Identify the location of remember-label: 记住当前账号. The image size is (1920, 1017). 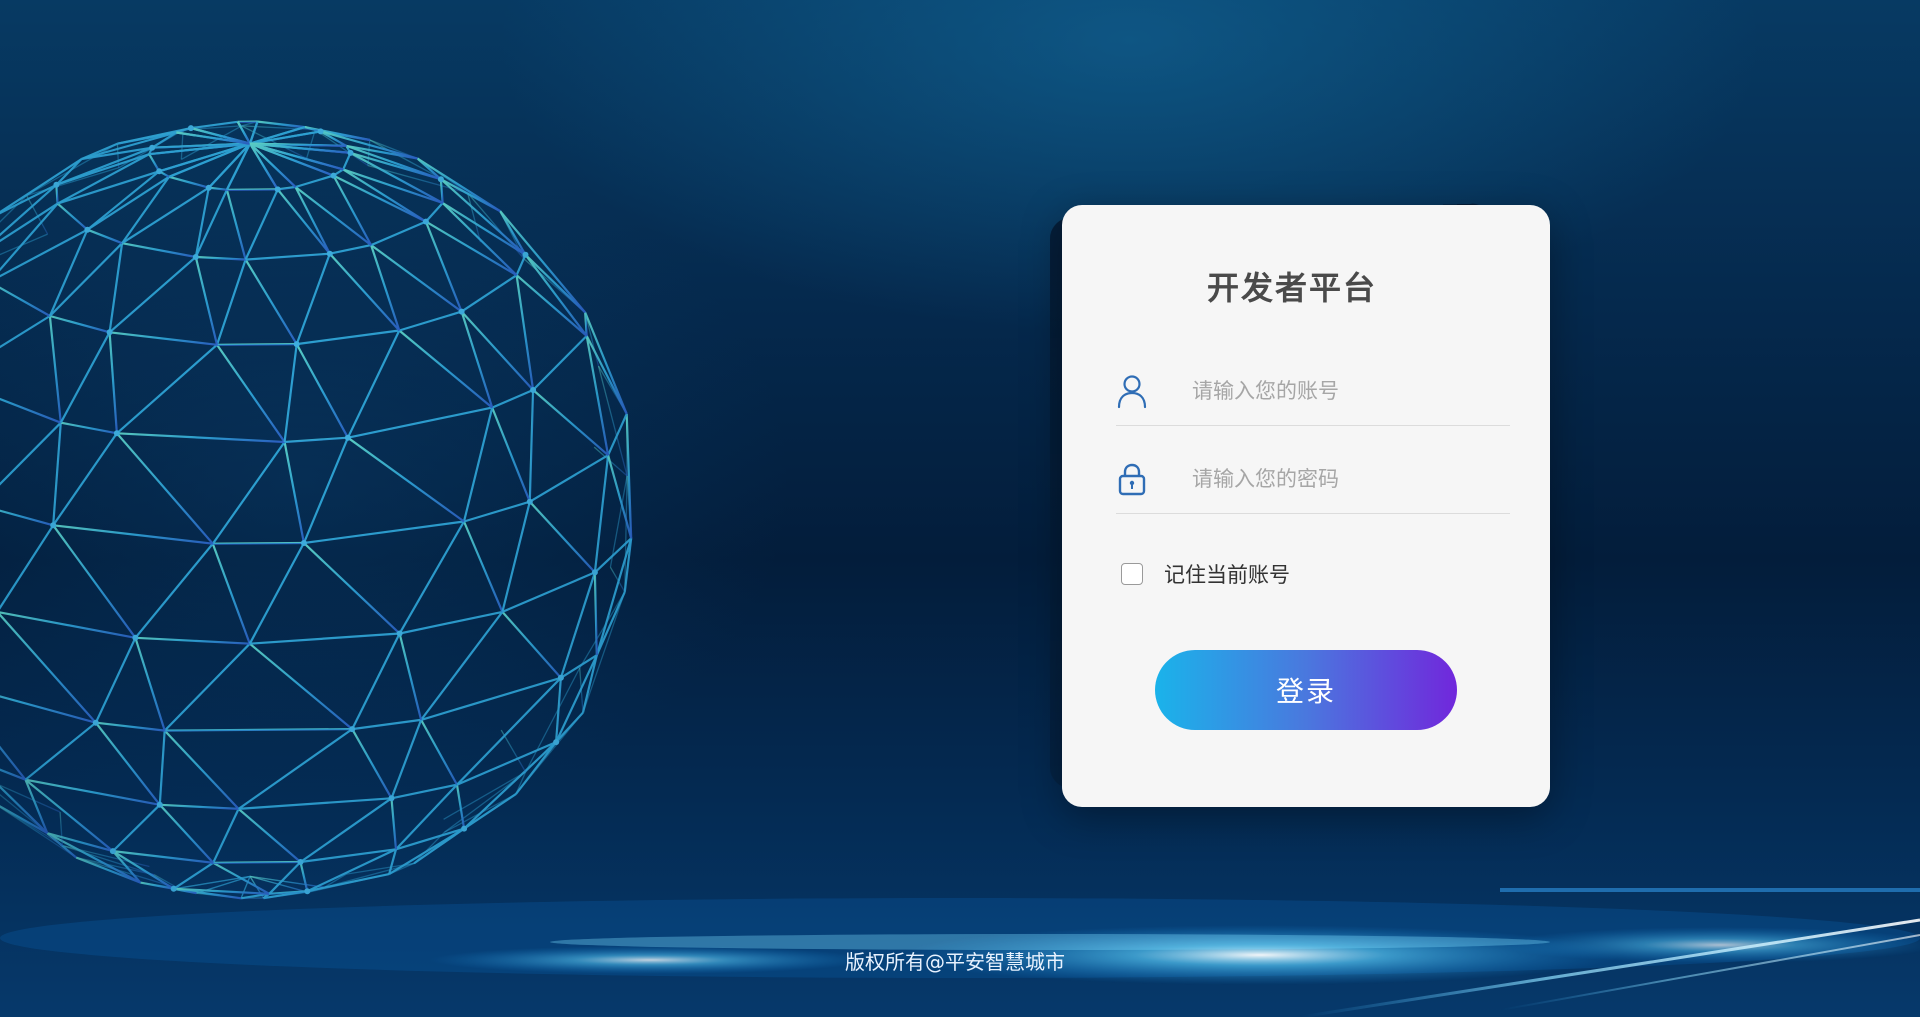
(1227, 574).